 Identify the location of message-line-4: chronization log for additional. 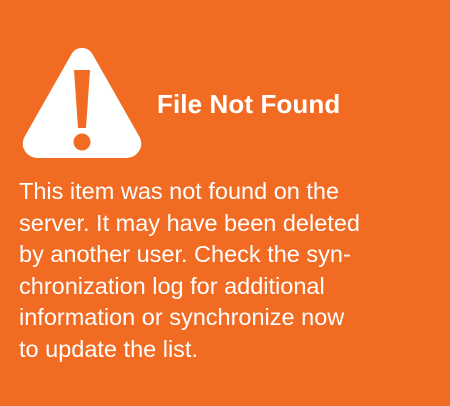
(172, 285).